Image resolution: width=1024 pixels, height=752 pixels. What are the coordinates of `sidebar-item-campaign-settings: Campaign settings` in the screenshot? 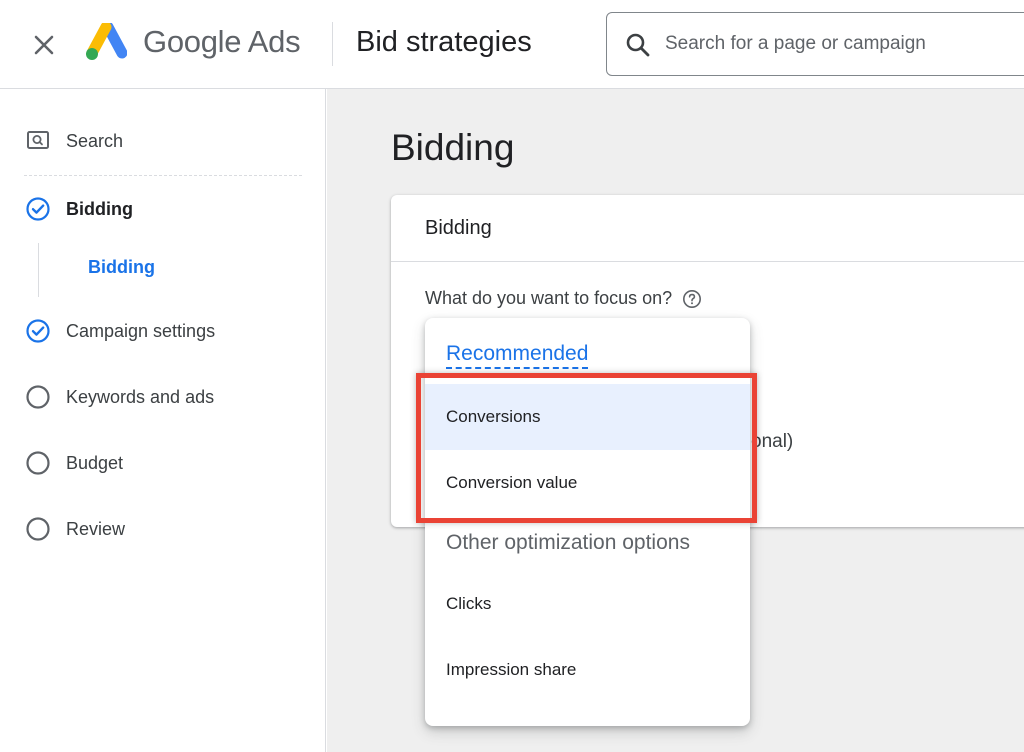 It's located at (119, 331).